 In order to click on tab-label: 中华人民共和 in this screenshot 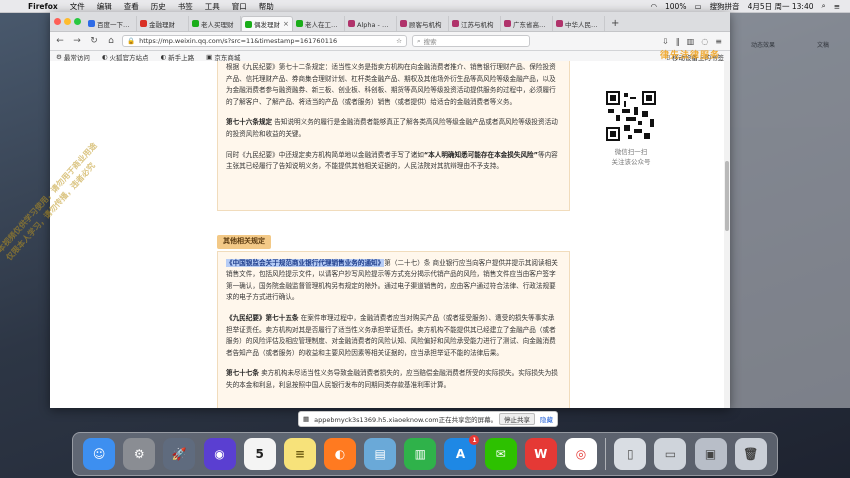, I will do `click(583, 24)`.